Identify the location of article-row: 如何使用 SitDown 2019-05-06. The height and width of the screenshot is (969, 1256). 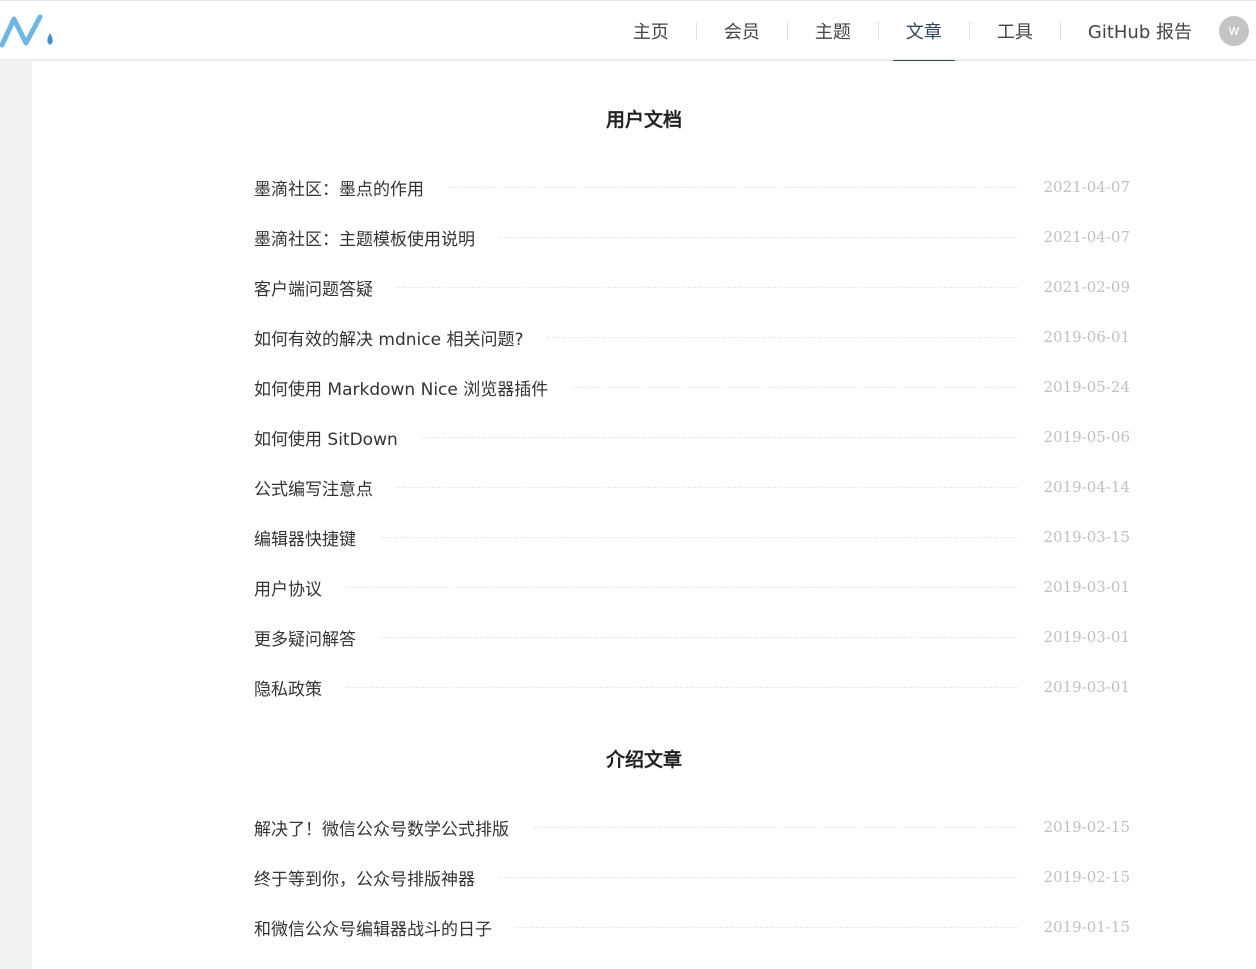
(692, 437).